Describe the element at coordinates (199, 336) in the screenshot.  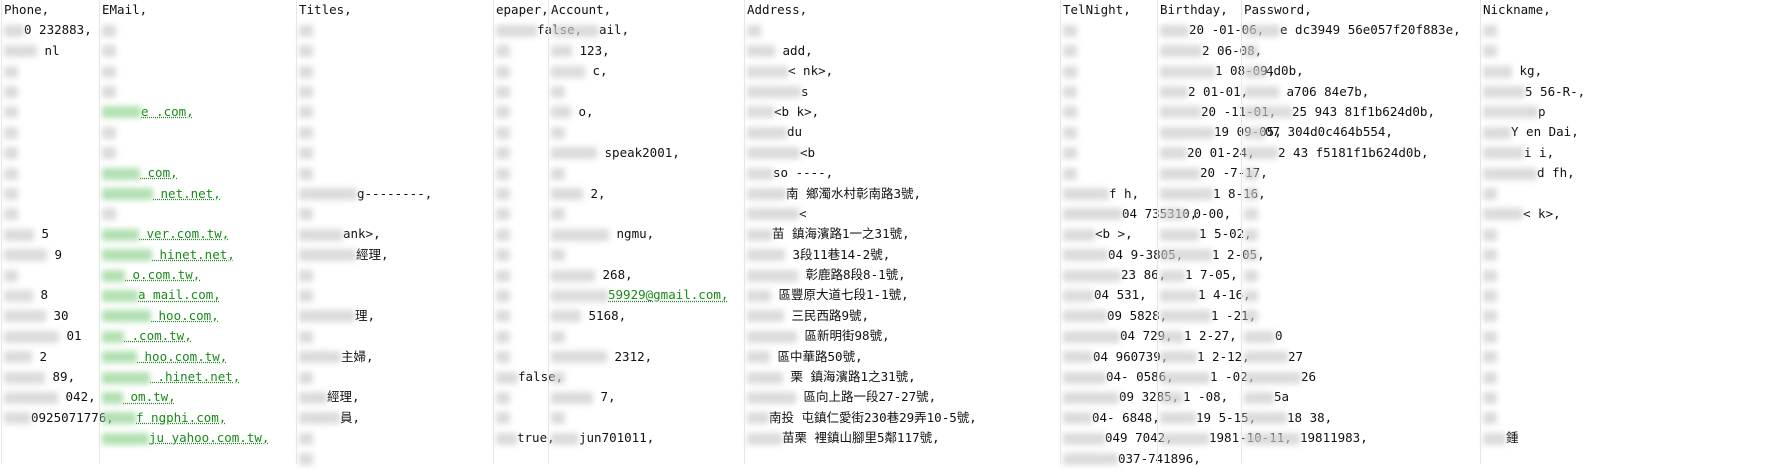
I see `email-link-cell: .com.tw,` at that location.